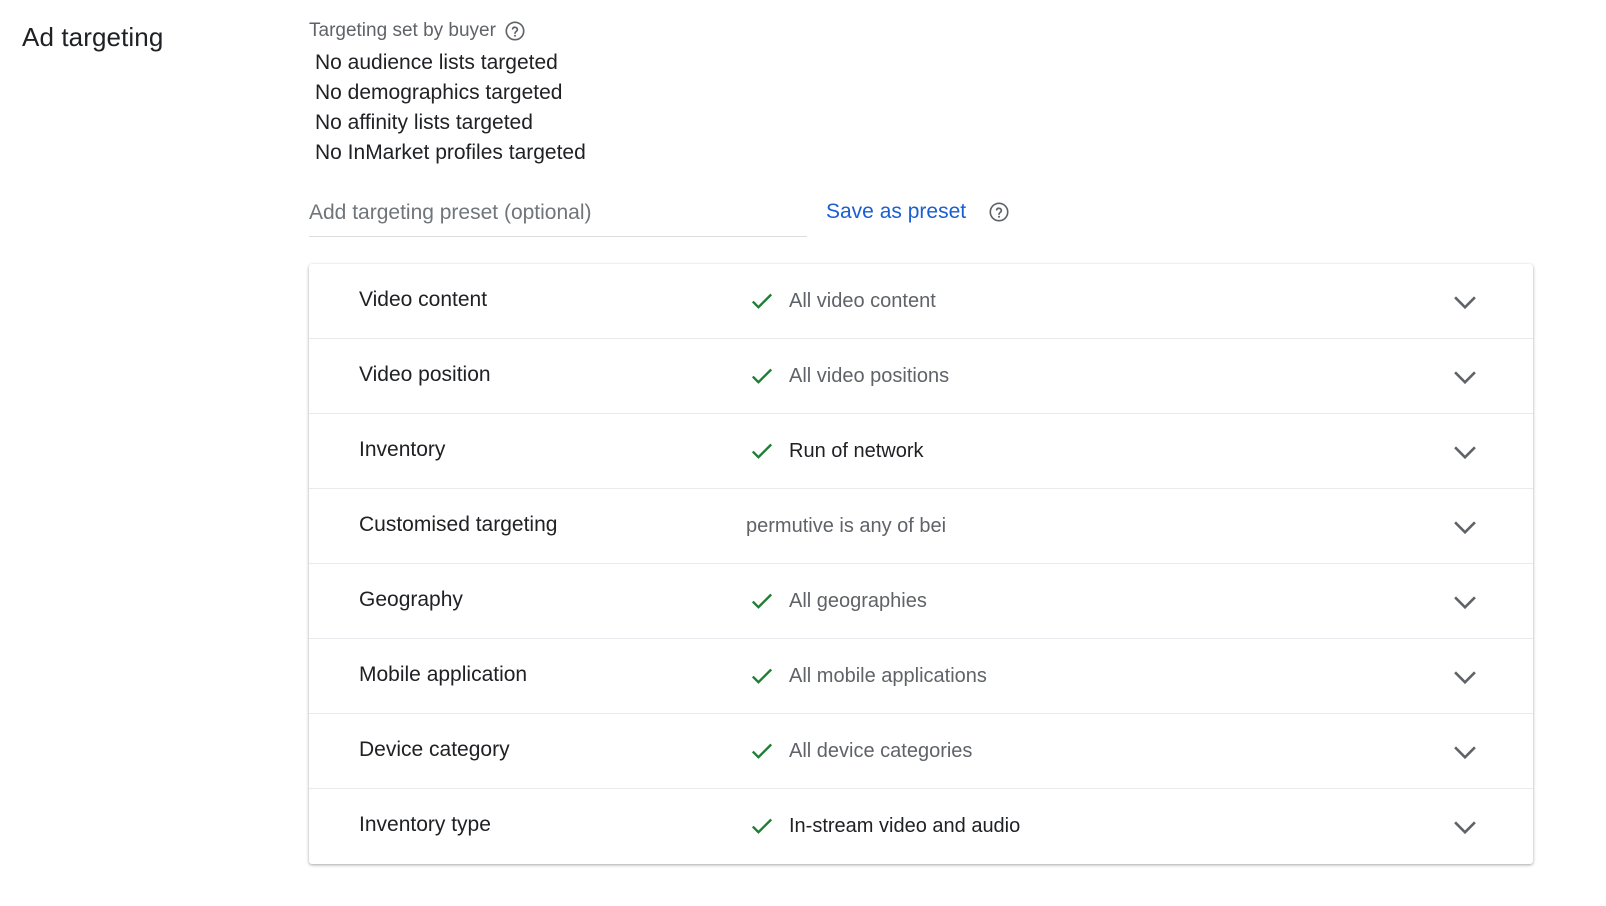 The width and height of the screenshot is (1606, 906). Describe the element at coordinates (425, 374) in the screenshot. I see `targeting-row-label: Video position` at that location.